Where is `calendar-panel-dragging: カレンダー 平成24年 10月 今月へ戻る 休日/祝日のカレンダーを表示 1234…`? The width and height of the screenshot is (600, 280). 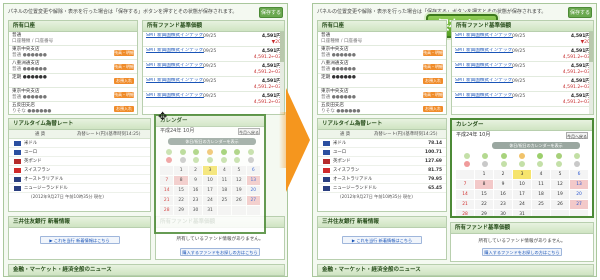
calendar-panel-dragging: カレンダー 平成24年 10月 今月へ戻る 休日/祝日のカレンダーを表示 1234… is located at coordinates (210, 174).